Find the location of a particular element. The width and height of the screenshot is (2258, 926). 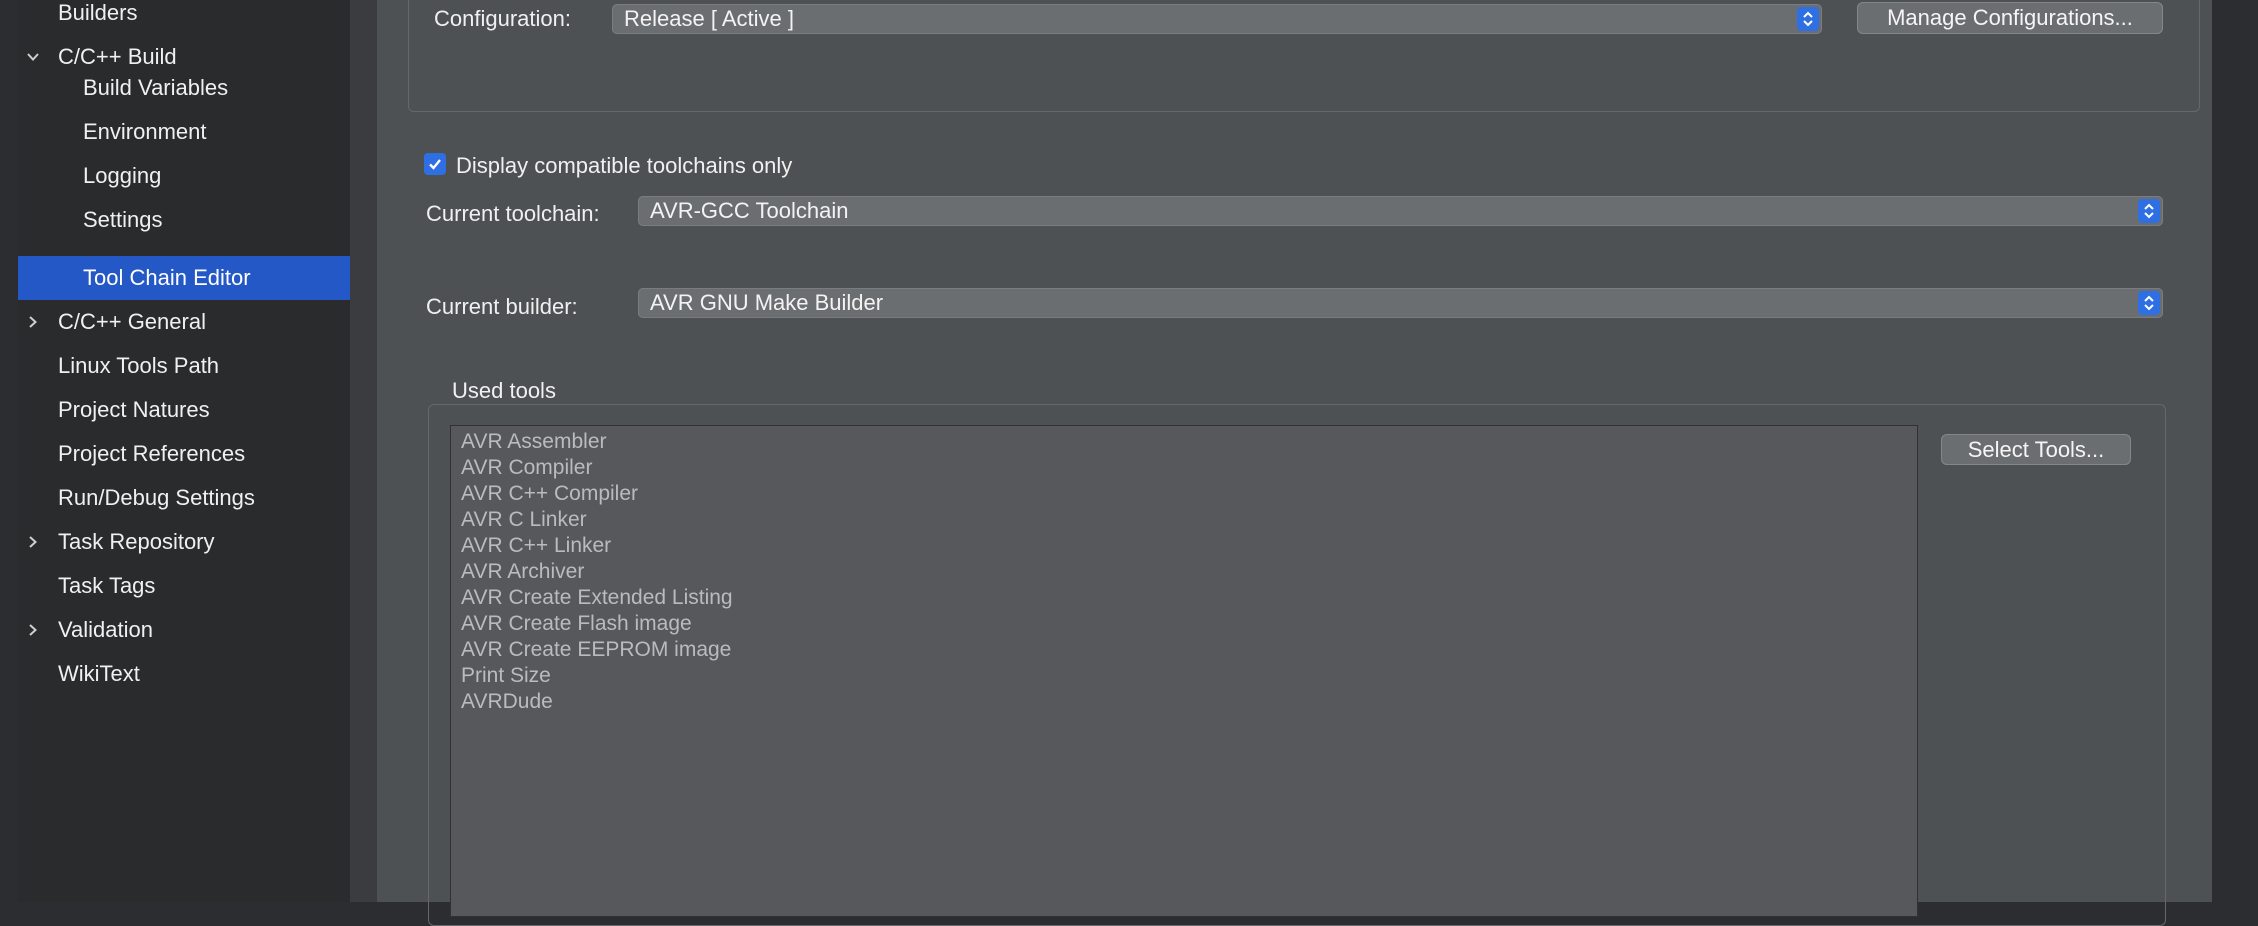

sidebar-item-label: Linux Tools Path is located at coordinates (139, 365).